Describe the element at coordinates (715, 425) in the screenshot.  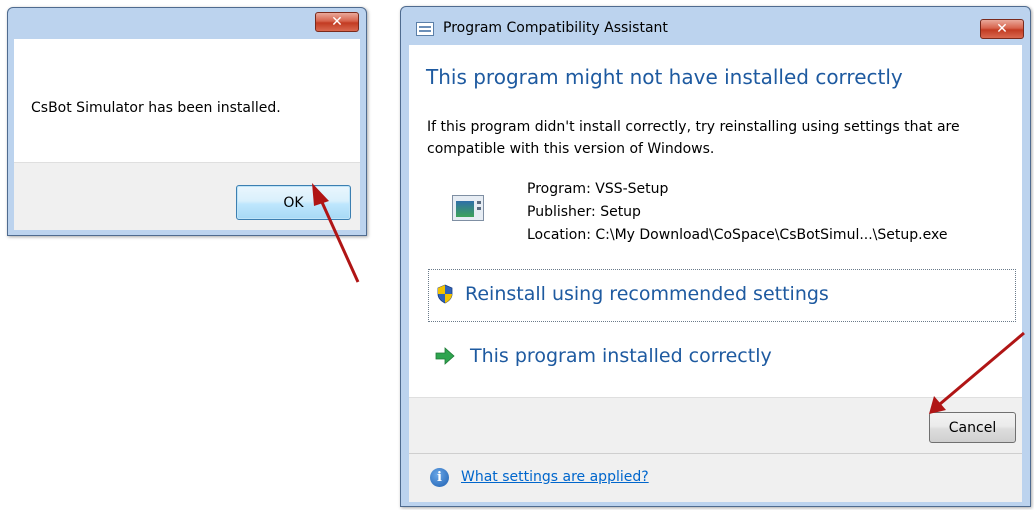
I see `command-bar: Cancel` at that location.